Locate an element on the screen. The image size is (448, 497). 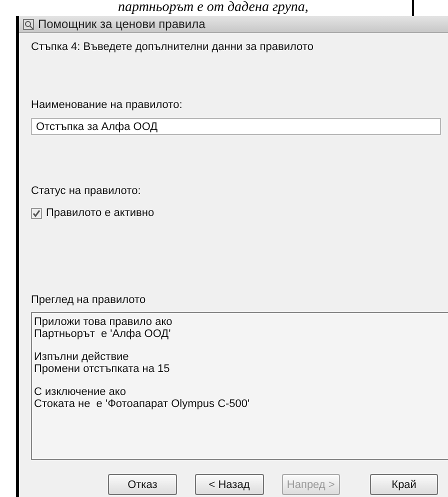
preview-line: Промени отстъпката на 15 is located at coordinates (102, 369).